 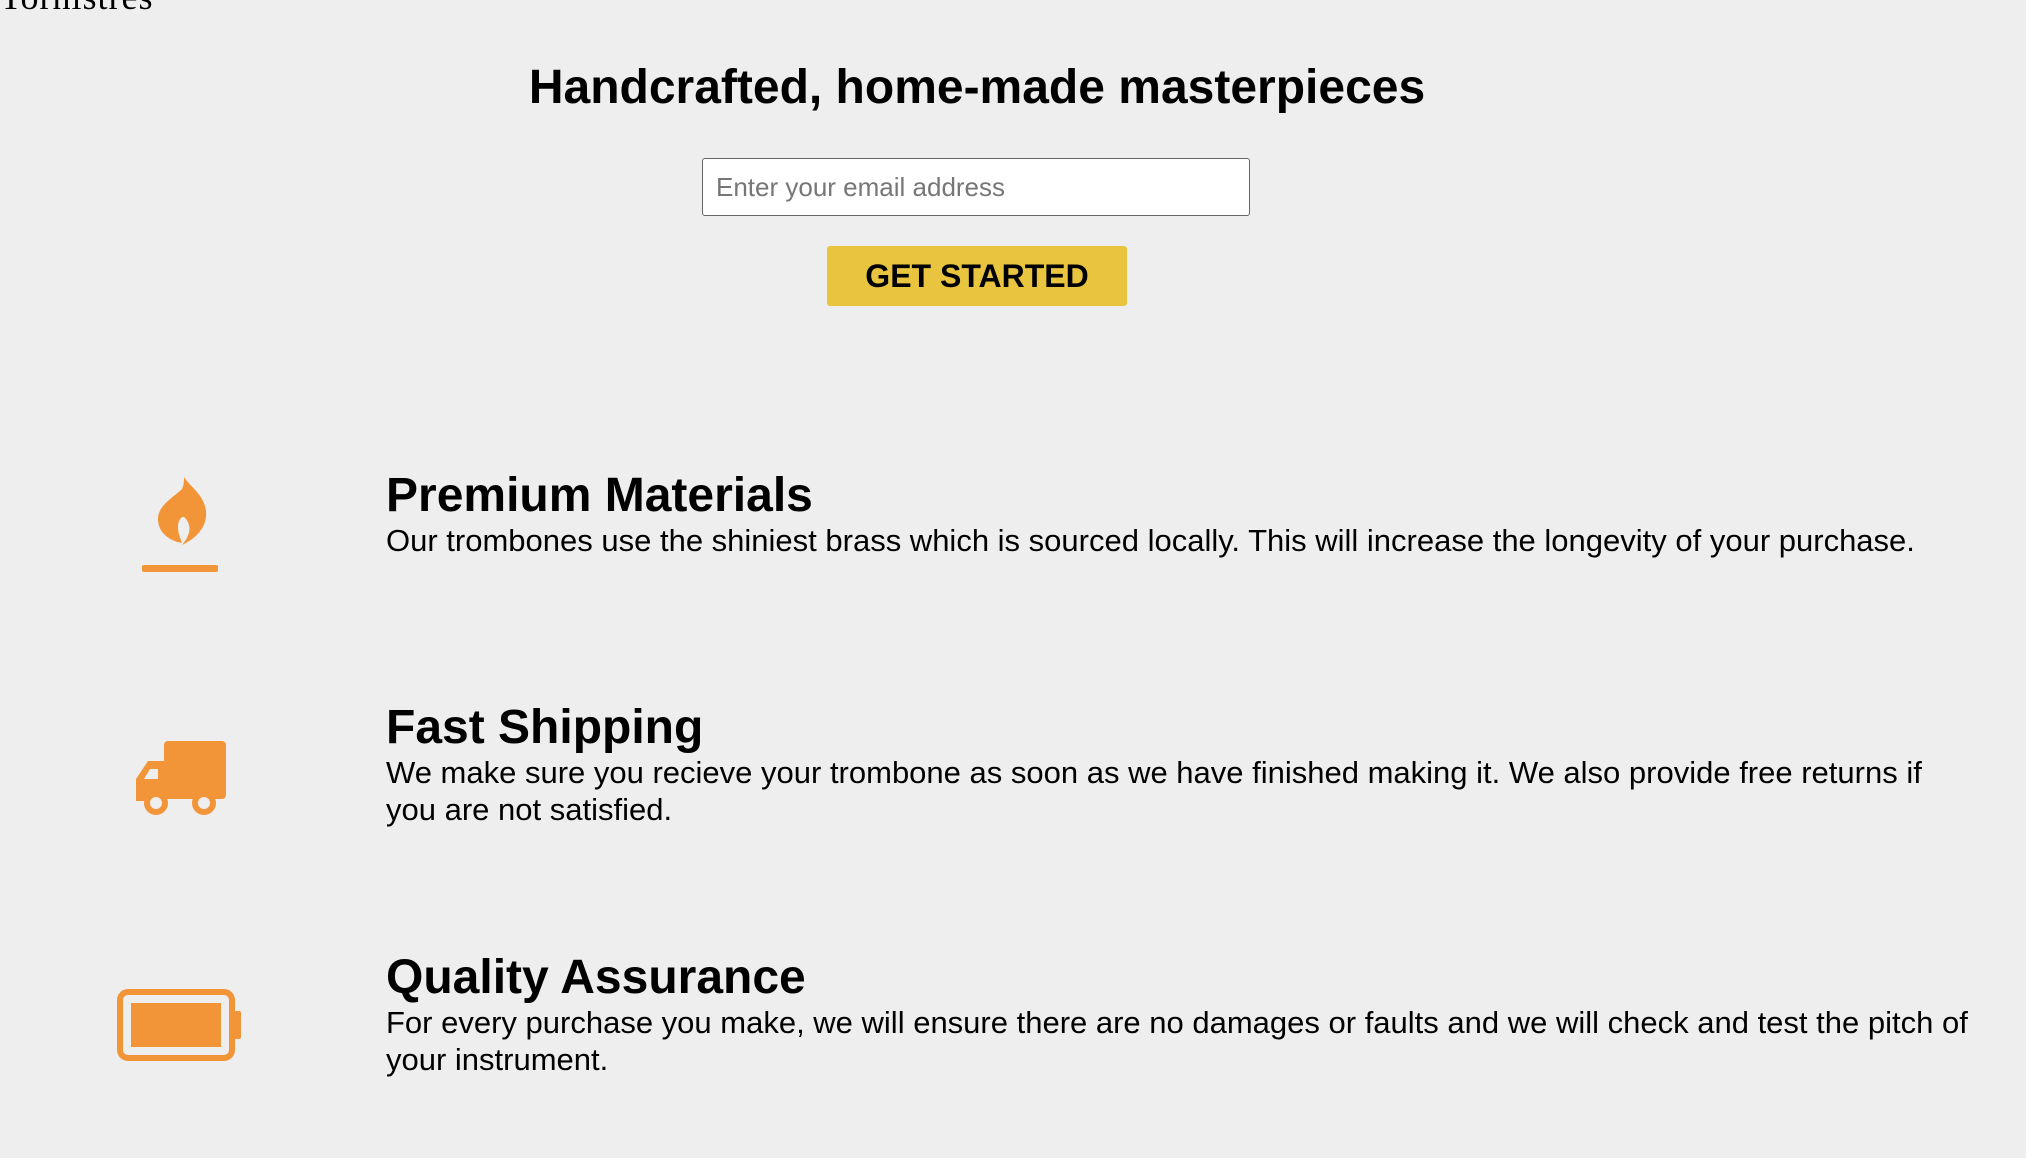 What do you see at coordinates (977, 276) in the screenshot?
I see `get-started-button: GET STARTED` at bounding box center [977, 276].